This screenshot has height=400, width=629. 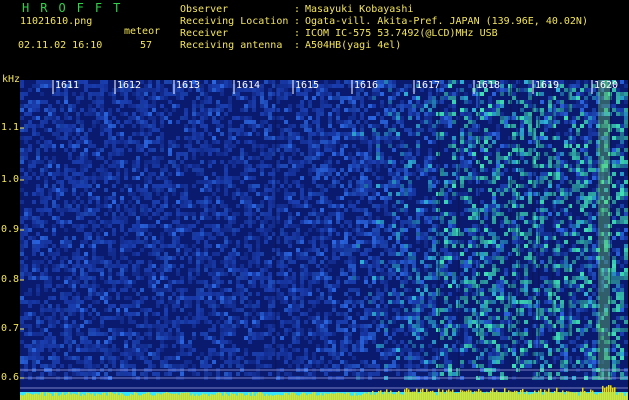 What do you see at coordinates (231, 45) in the screenshot?
I see `info-key-antenna: Receiving antenna` at bounding box center [231, 45].